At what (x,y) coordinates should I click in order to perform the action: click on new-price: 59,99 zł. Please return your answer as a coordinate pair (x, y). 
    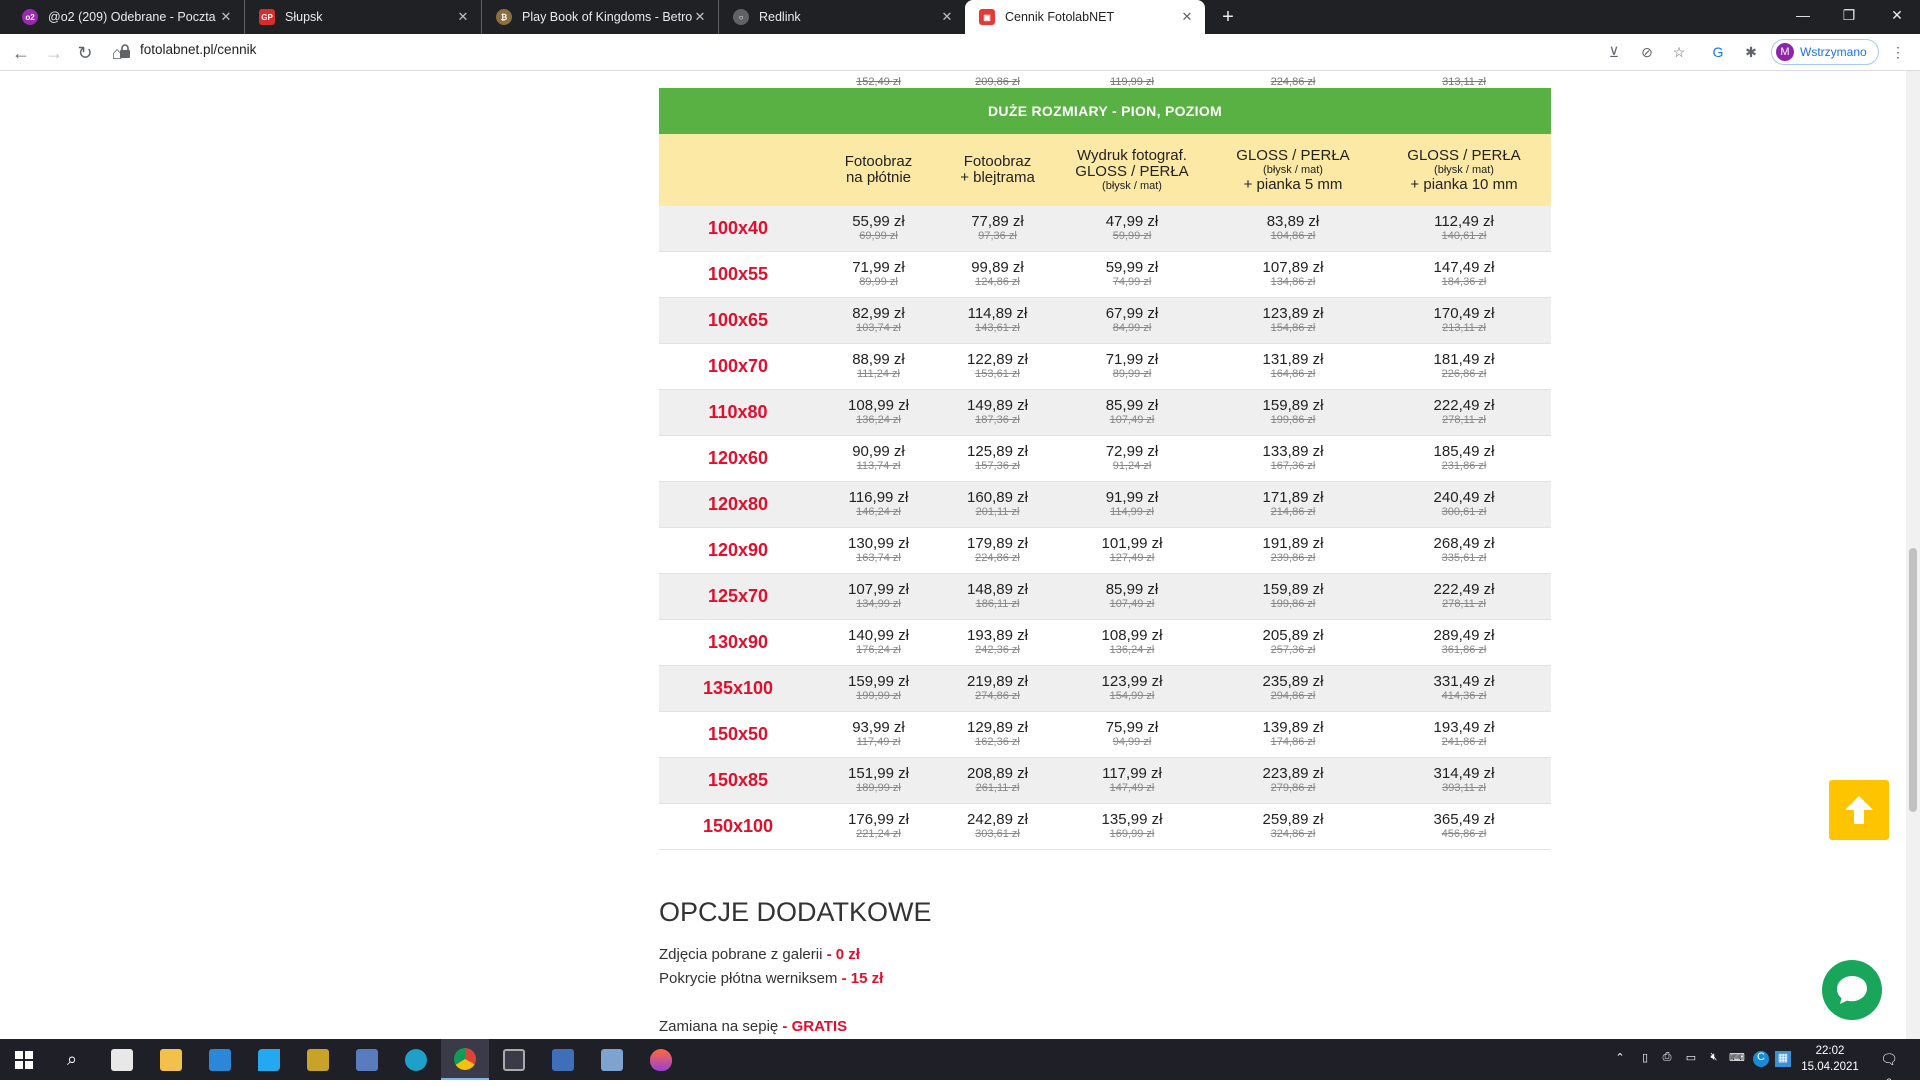
    Looking at the image, I should click on (1132, 267).